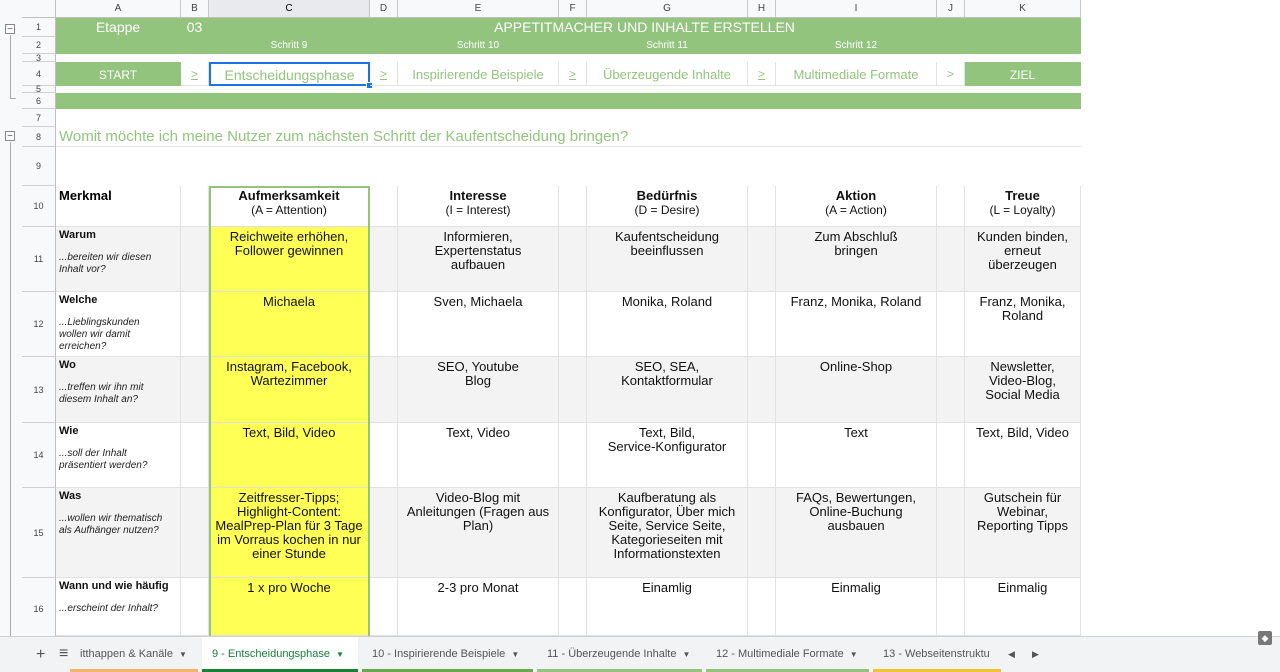 The height and width of the screenshot is (672, 1280). Describe the element at coordinates (568, 101) in the screenshot. I see `separator-band` at that location.